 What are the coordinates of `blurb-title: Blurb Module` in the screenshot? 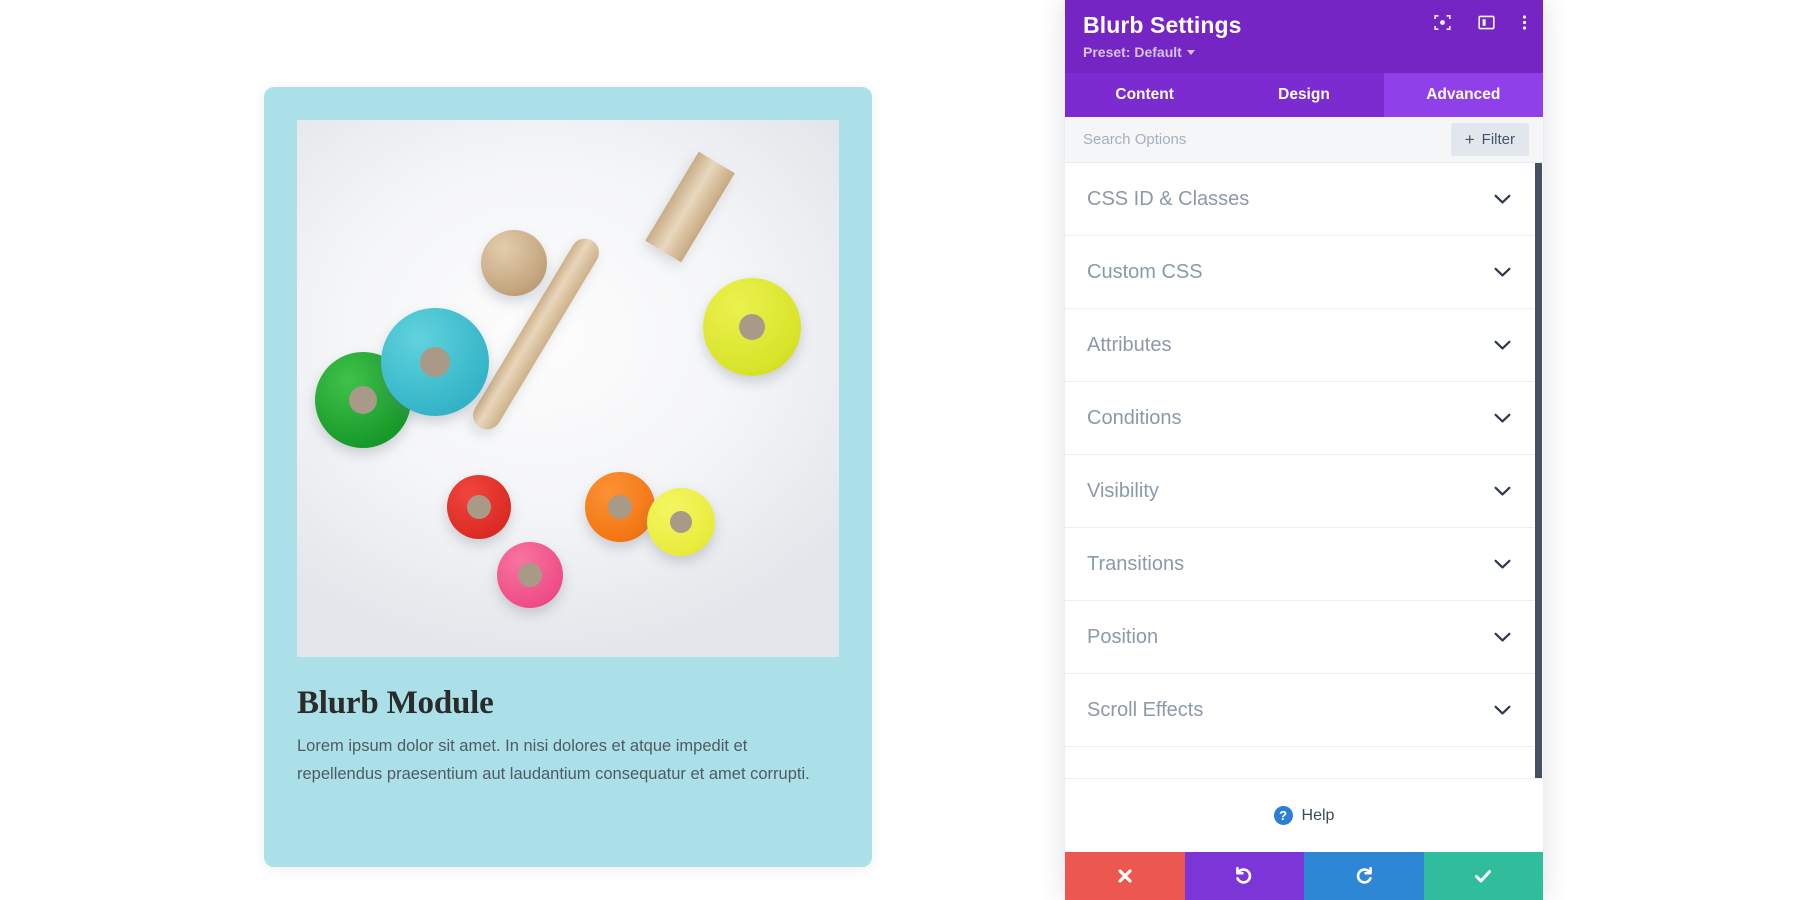 It's located at (395, 703).